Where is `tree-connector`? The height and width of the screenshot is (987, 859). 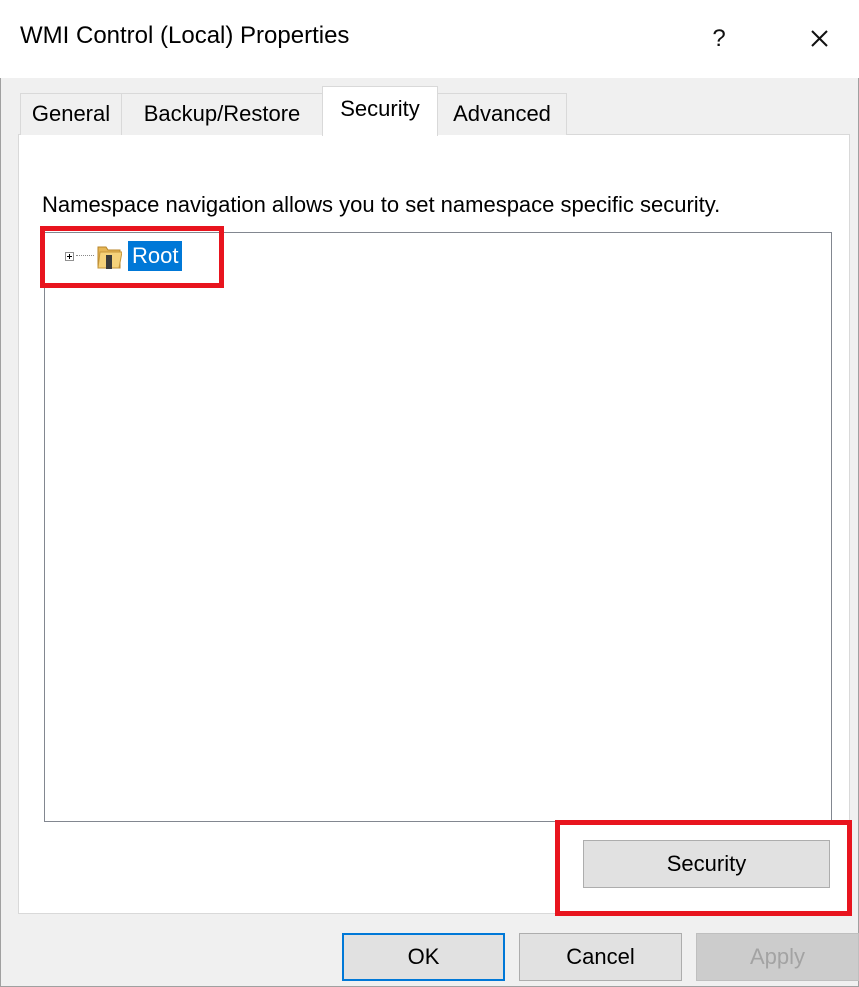
tree-connector is located at coordinates (85, 256).